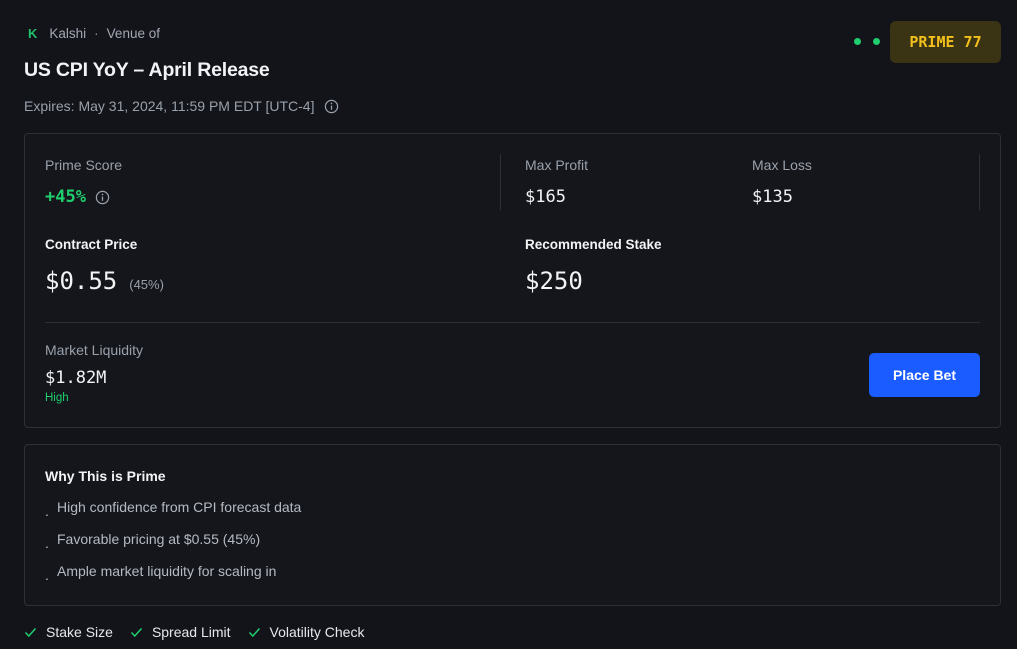 The image size is (1017, 649). I want to click on list-item: . Favorable pricing at $0.55 (45%), so click(173, 547).